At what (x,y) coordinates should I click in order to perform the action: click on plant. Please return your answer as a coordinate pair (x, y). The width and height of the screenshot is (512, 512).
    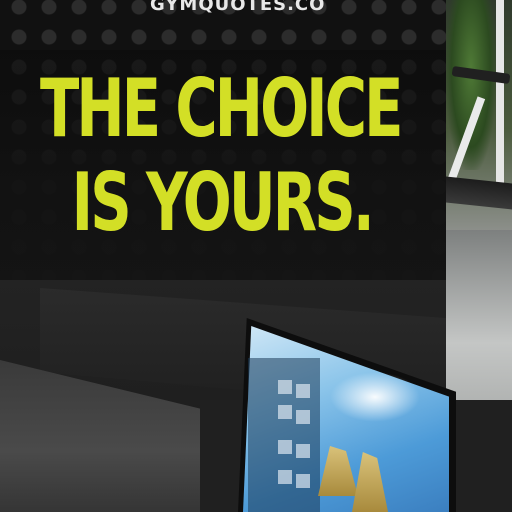
    Looking at the image, I should click on (471, 85).